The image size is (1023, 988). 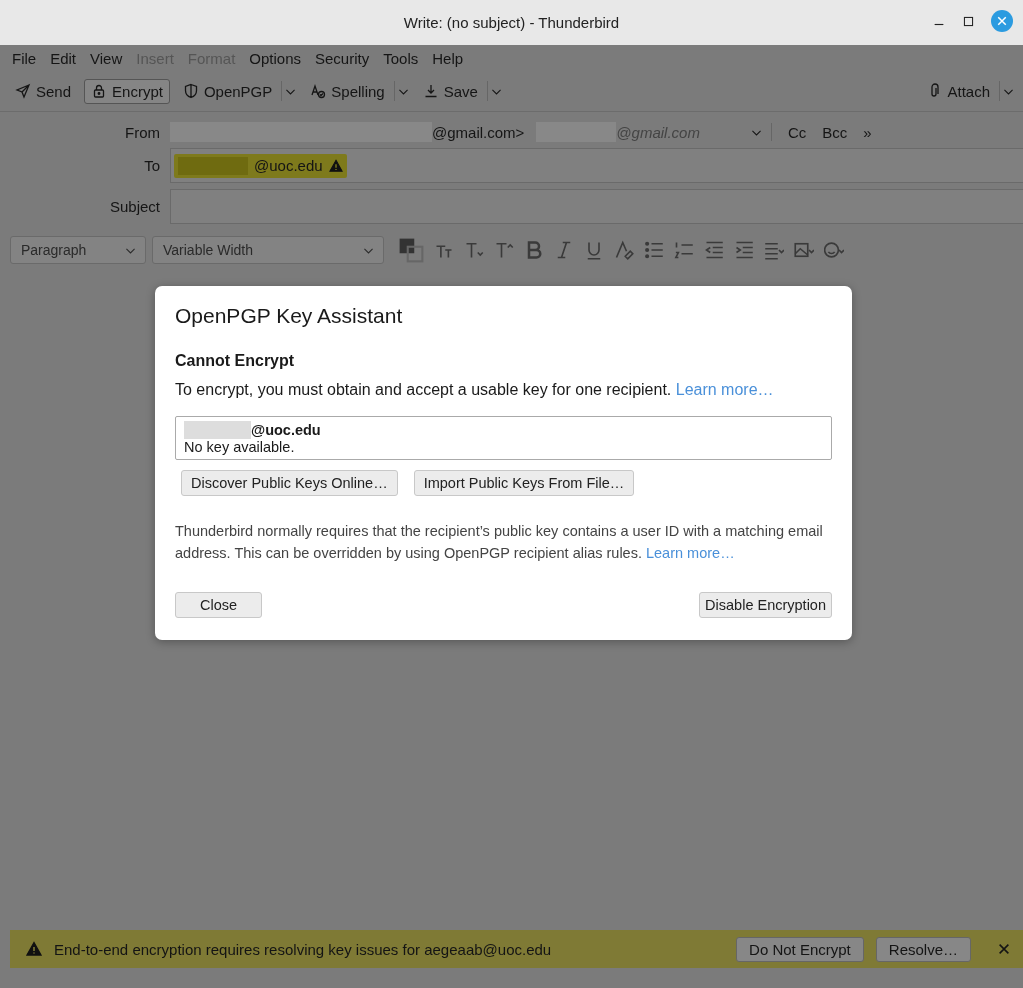 What do you see at coordinates (240, 447) in the screenshot?
I see `key-status: No key available.` at bounding box center [240, 447].